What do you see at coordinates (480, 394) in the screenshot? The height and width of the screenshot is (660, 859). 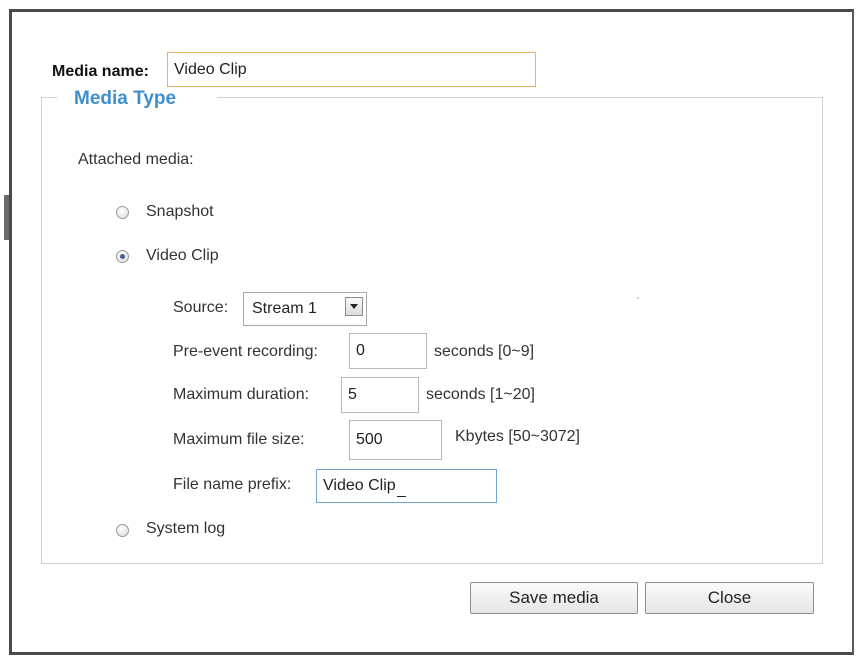 I see `max-duration-unit: seconds [1~20]` at bounding box center [480, 394].